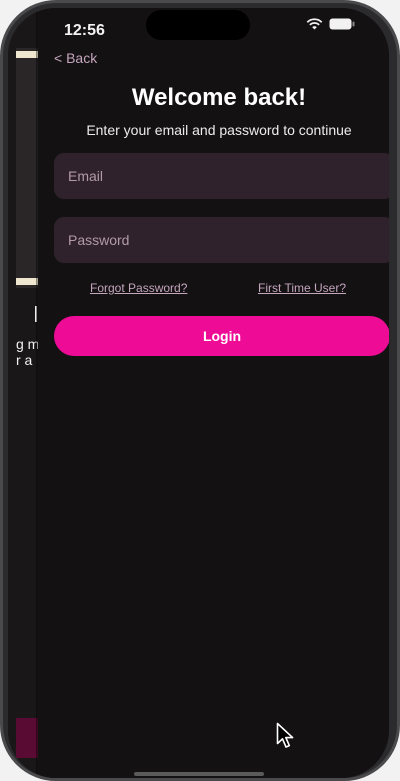  Describe the element at coordinates (342, 24) in the screenshot. I see `battery-icon` at that location.